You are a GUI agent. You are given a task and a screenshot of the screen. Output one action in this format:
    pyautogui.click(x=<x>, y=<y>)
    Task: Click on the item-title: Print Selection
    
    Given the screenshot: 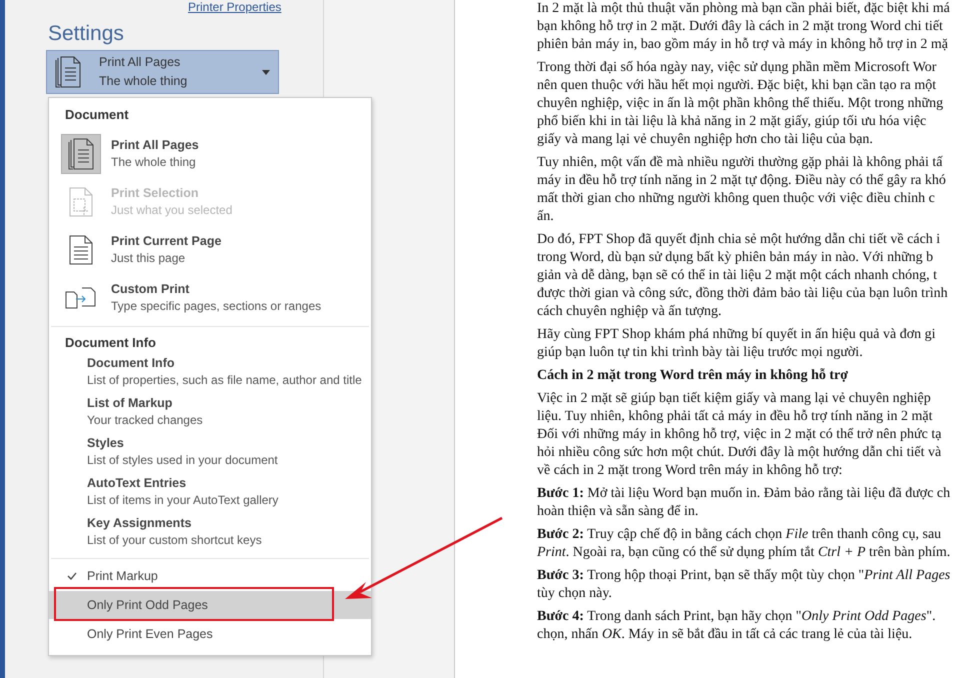 What is the action you would take?
    pyautogui.click(x=155, y=193)
    